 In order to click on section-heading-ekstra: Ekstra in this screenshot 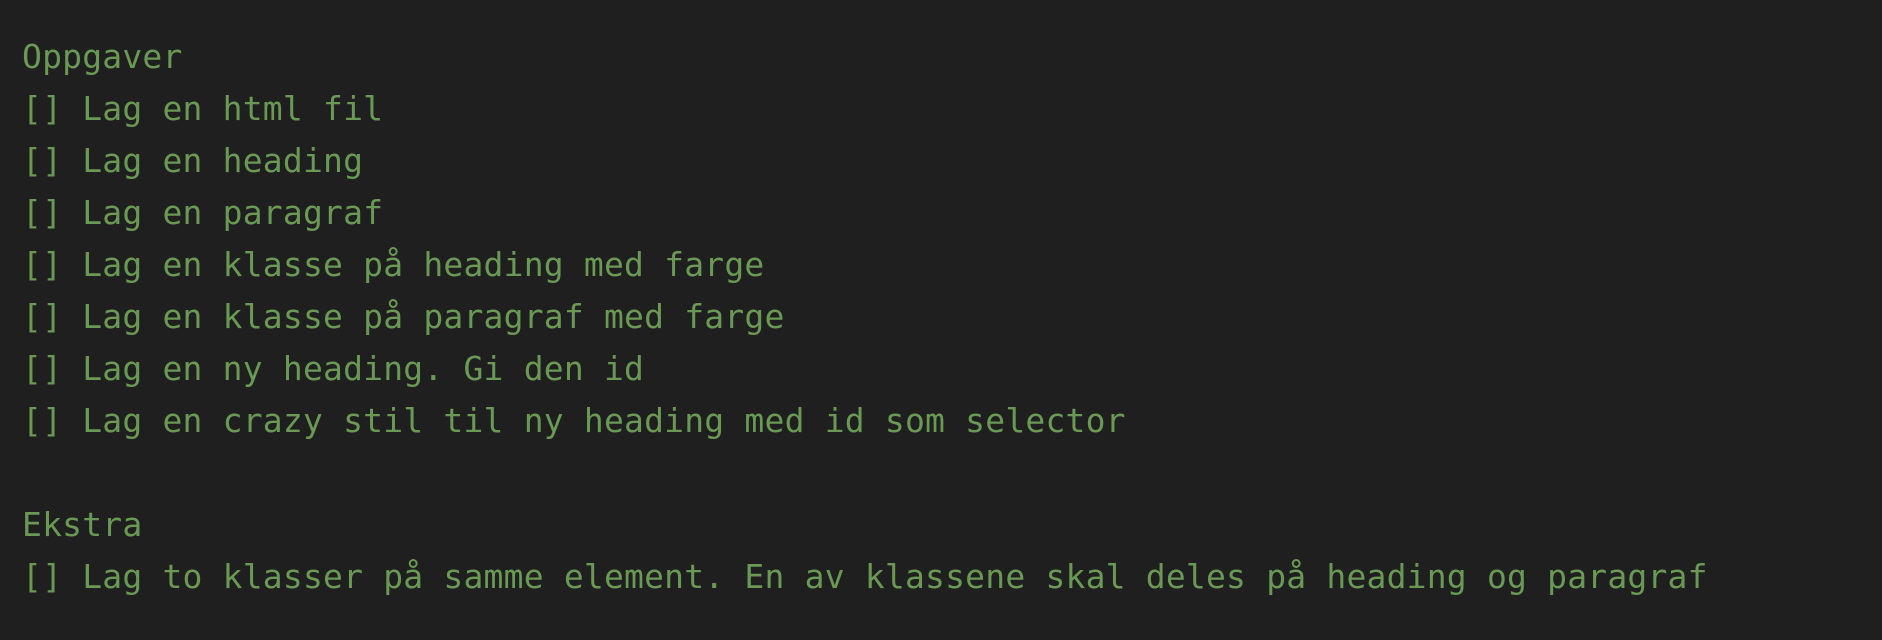, I will do `click(82, 524)`.